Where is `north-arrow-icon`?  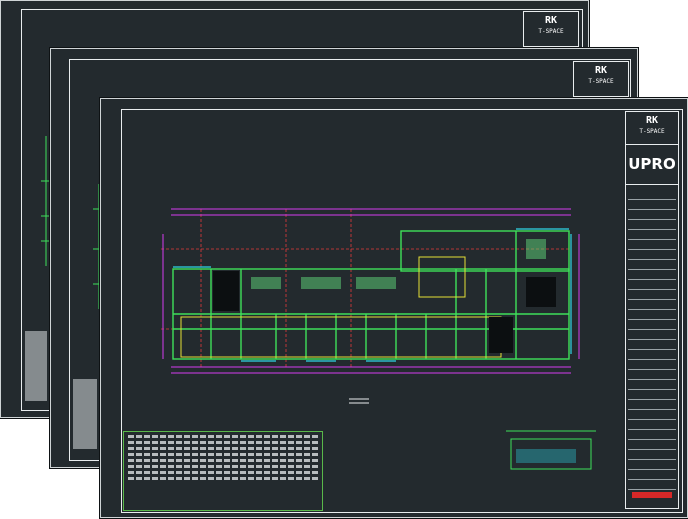
north-arrow-icon is located at coordinates (359, 401).